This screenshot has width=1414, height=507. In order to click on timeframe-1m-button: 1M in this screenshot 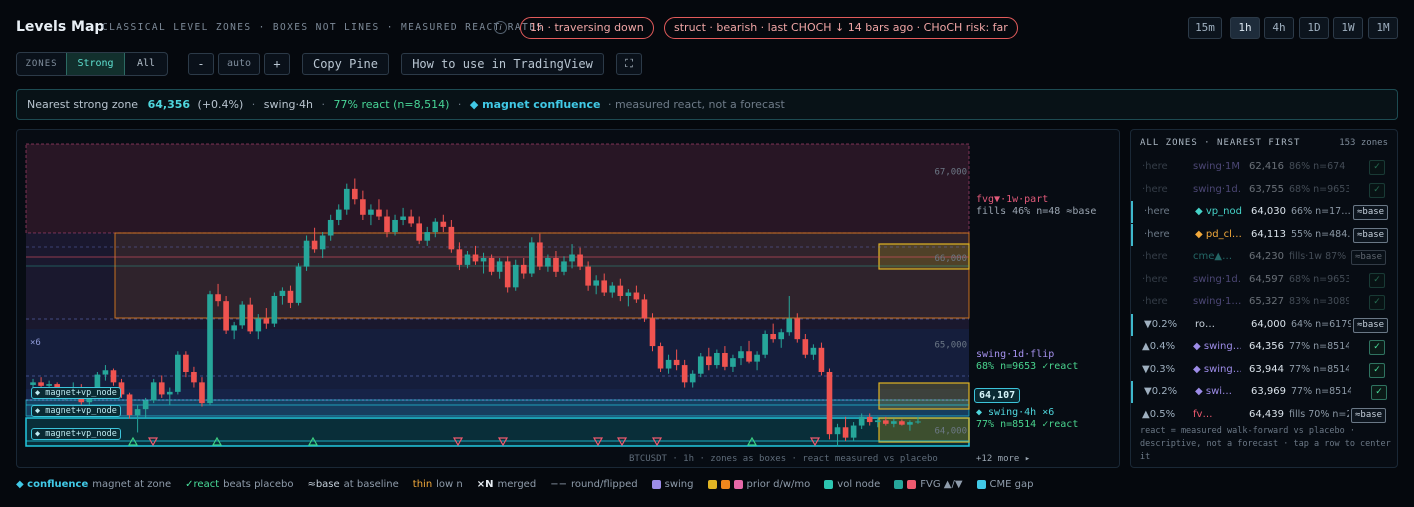, I will do `click(1383, 28)`.